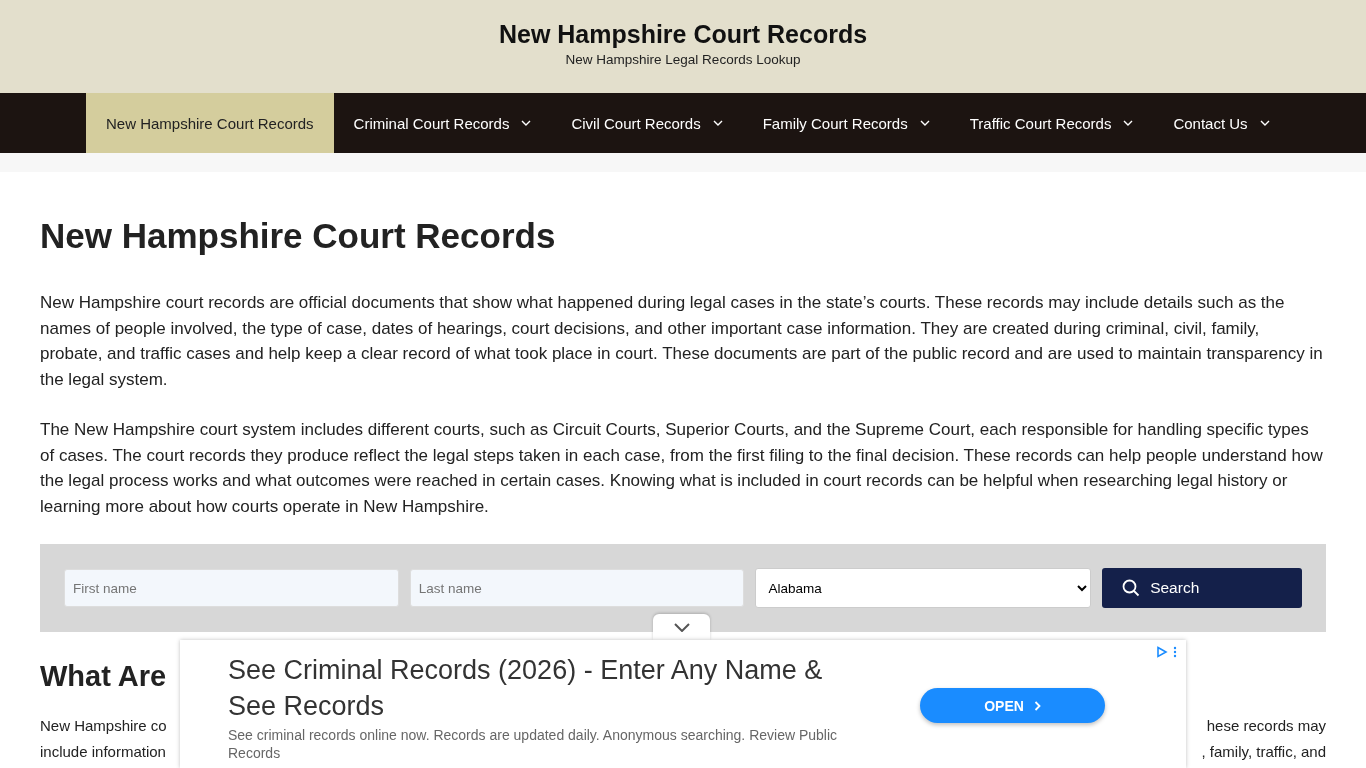 This screenshot has width=1366, height=768. What do you see at coordinates (543, 688) in the screenshot?
I see `ad-title: See Criminal Records (2026) - Enter Any Name & See Records` at bounding box center [543, 688].